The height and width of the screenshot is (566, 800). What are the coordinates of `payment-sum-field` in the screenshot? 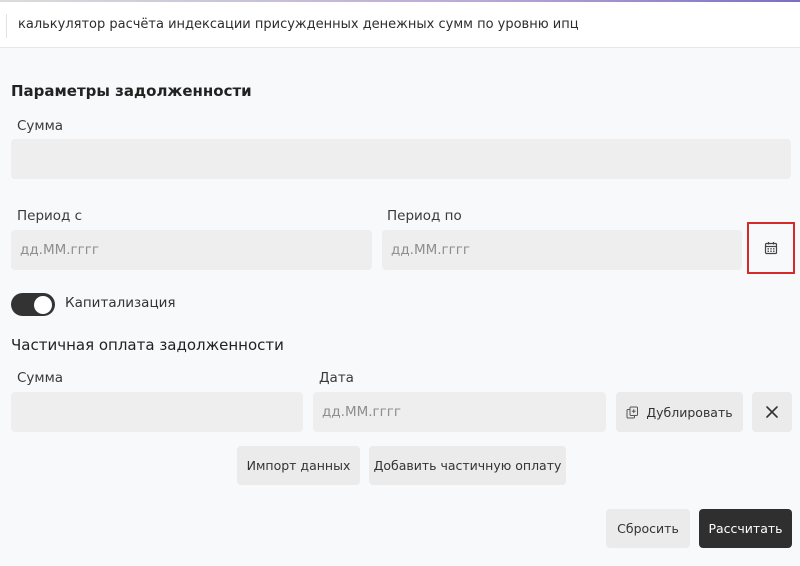 It's located at (157, 412).